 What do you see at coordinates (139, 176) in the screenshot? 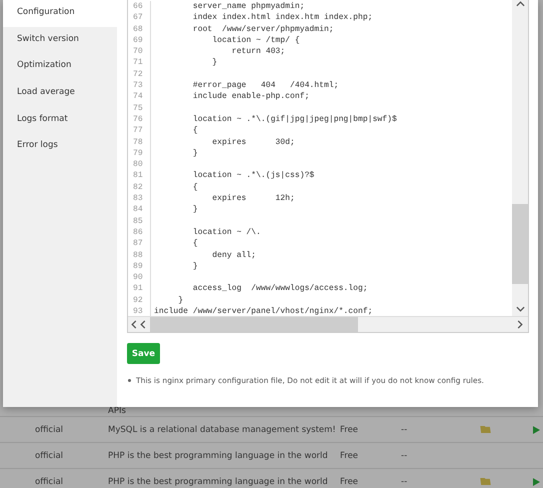
I see `line-number: 81` at bounding box center [139, 176].